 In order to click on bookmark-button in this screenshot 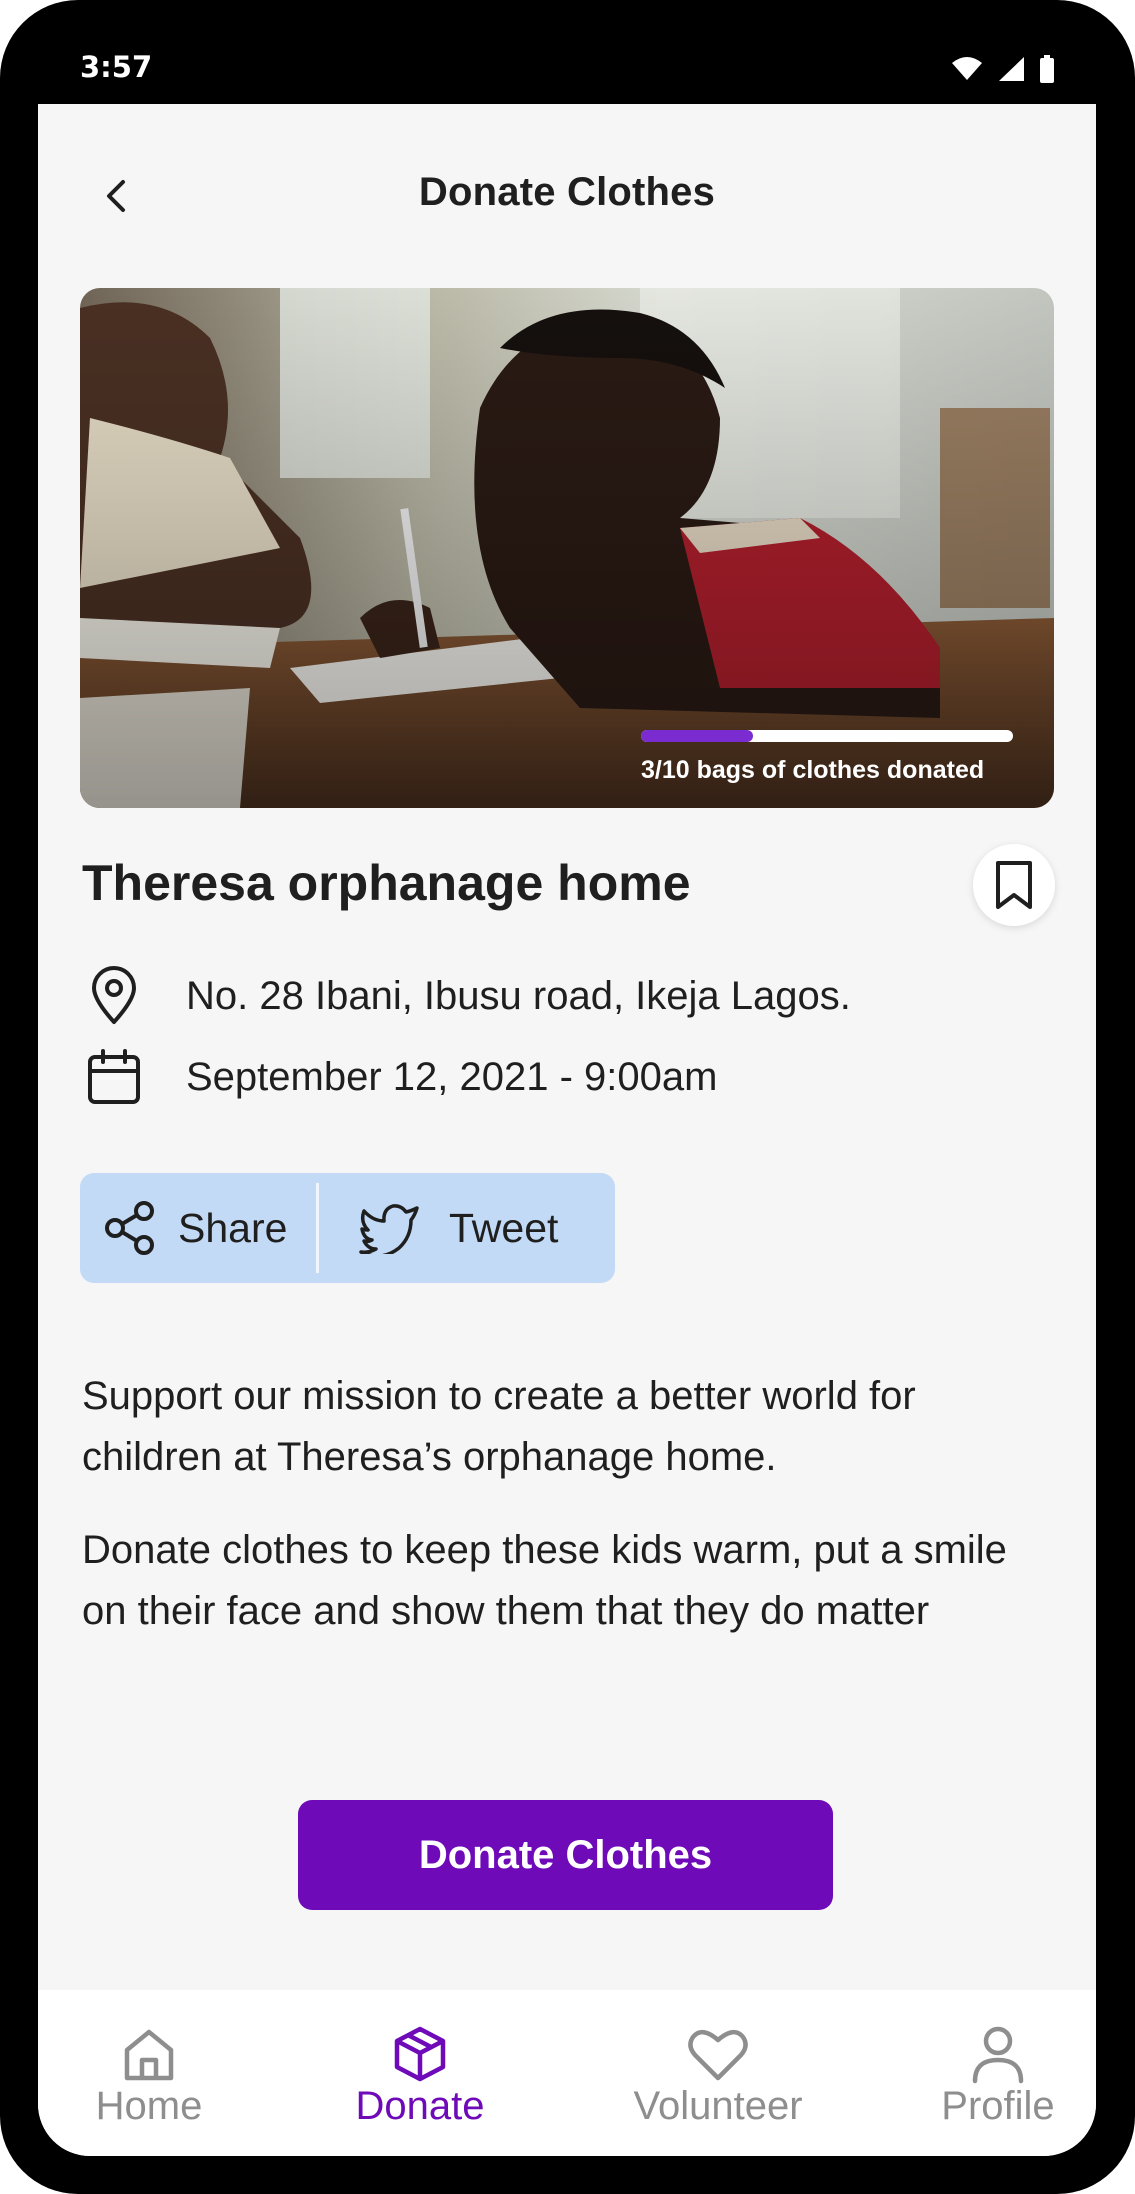, I will do `click(1014, 885)`.